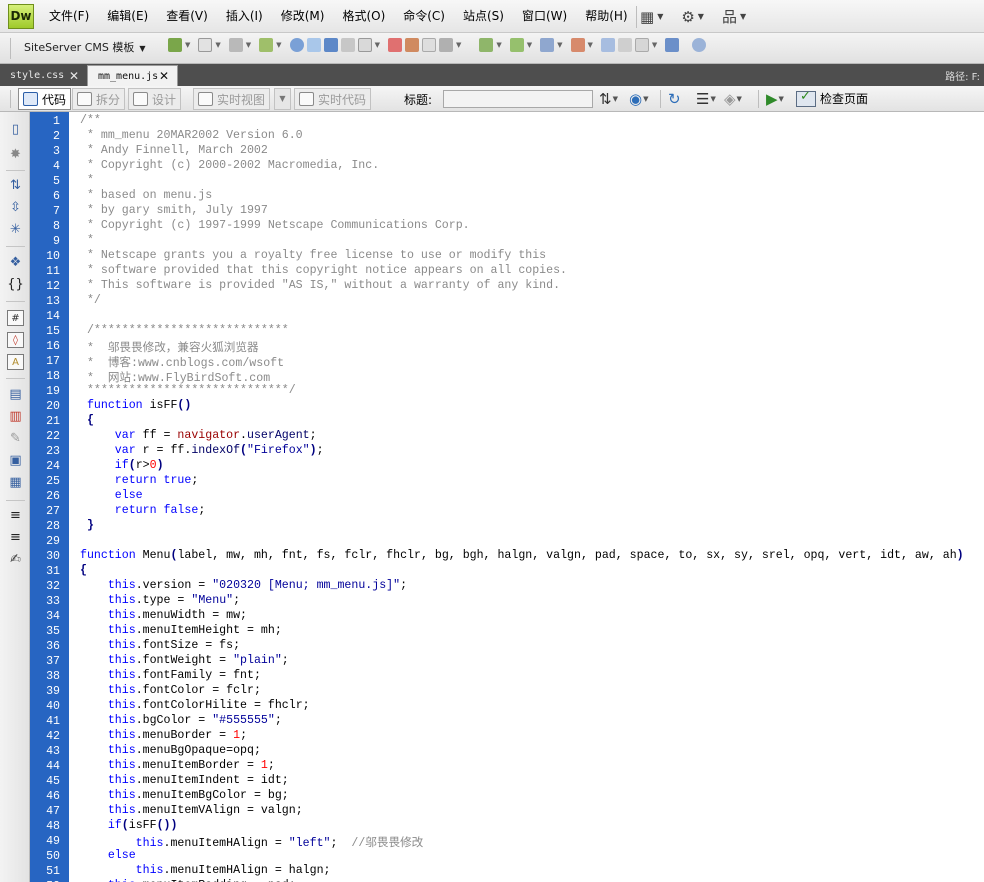  I want to click on line-number: 38, so click(53, 676).